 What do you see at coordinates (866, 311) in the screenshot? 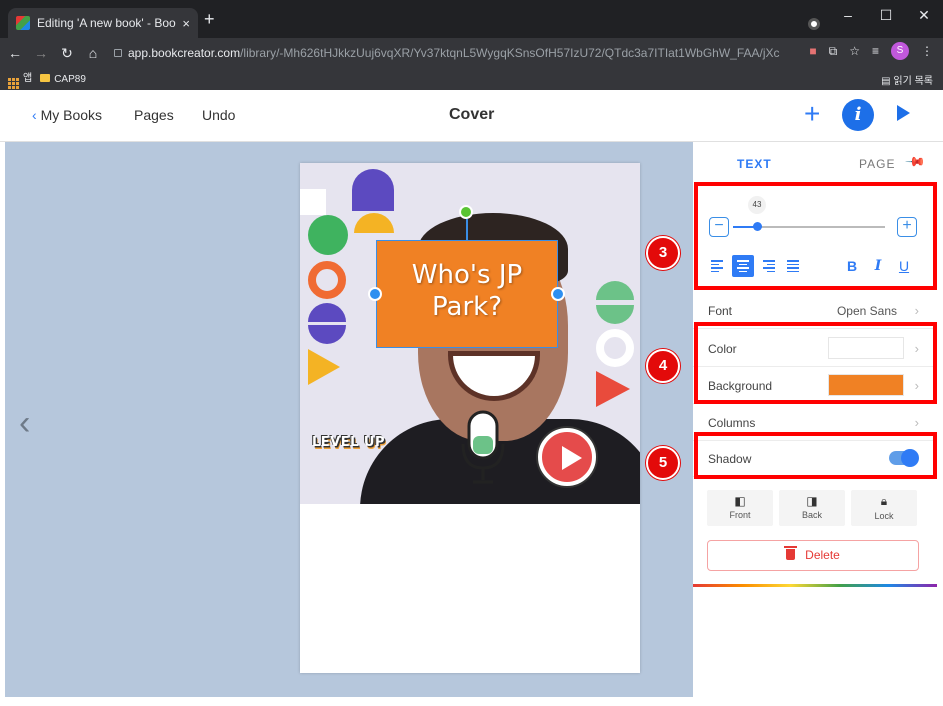
I see `font-value: Open Sans` at bounding box center [866, 311].